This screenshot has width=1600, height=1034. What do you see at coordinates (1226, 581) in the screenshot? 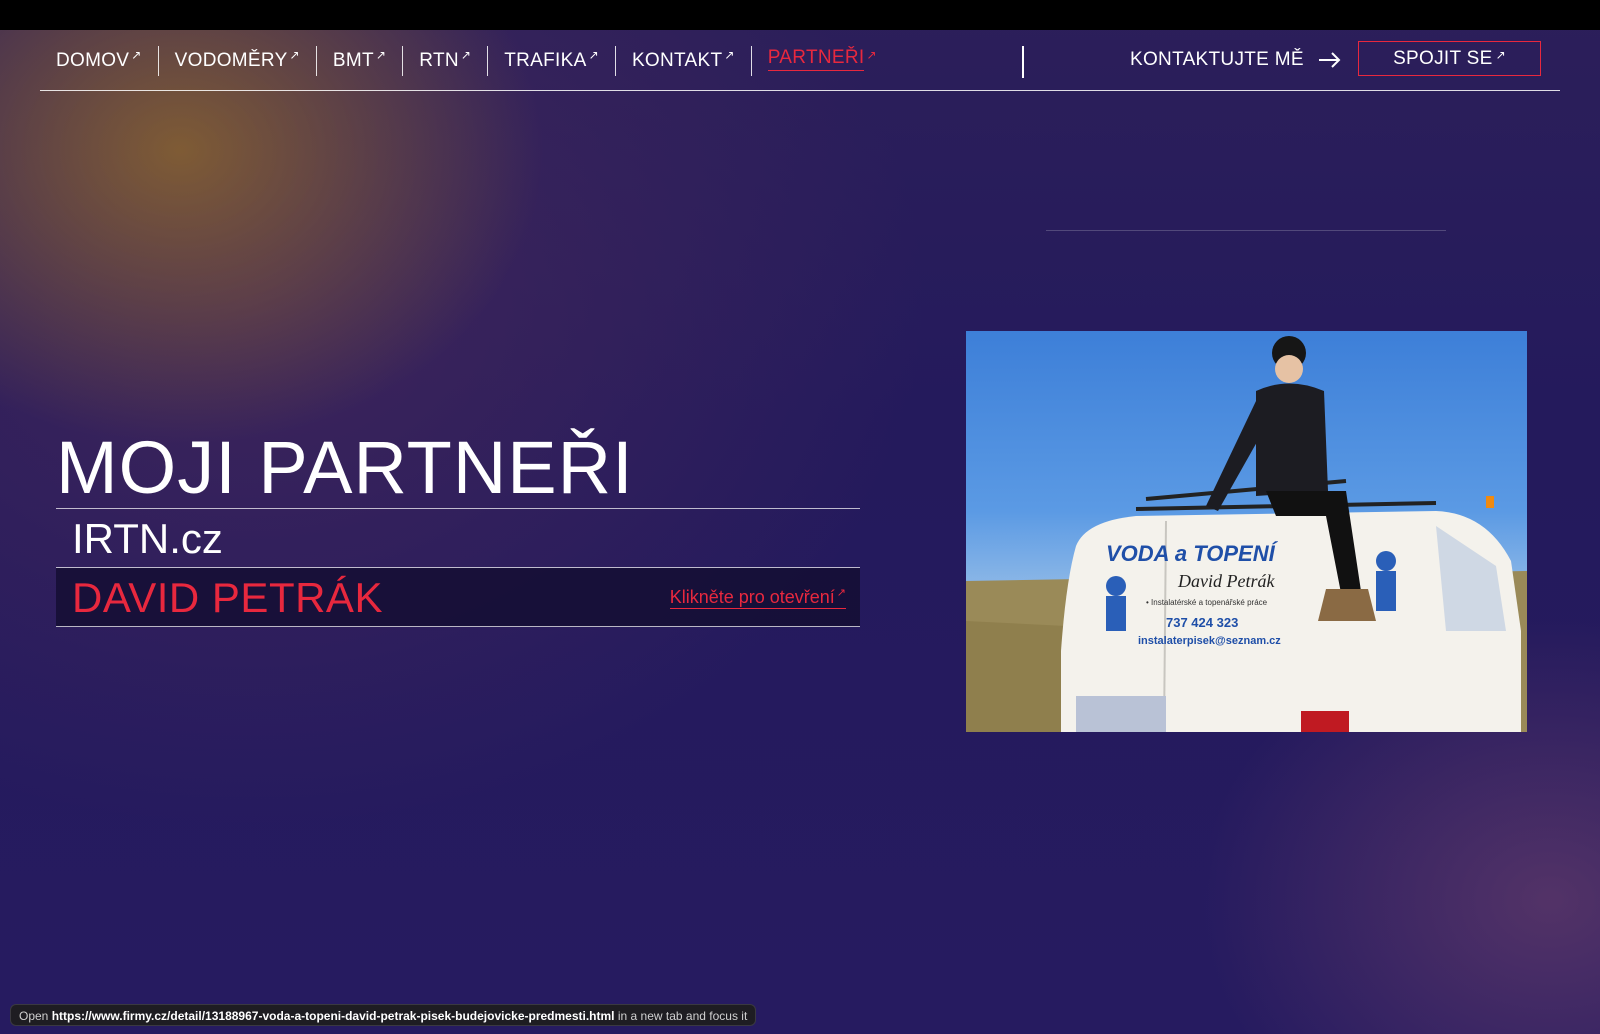
I see `van-text-line2: David Petrák` at bounding box center [1226, 581].